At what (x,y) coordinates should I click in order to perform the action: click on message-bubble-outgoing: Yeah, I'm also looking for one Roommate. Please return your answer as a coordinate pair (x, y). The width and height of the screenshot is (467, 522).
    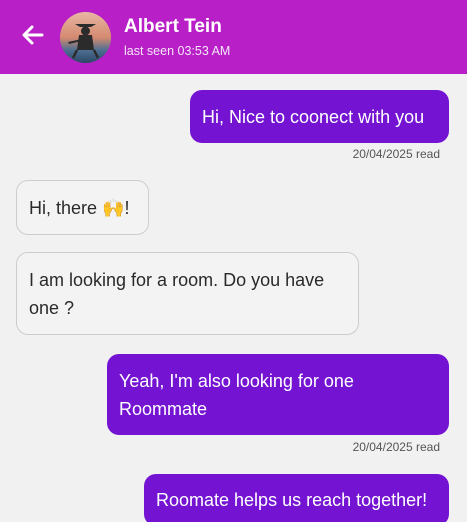
    Looking at the image, I should click on (278, 394).